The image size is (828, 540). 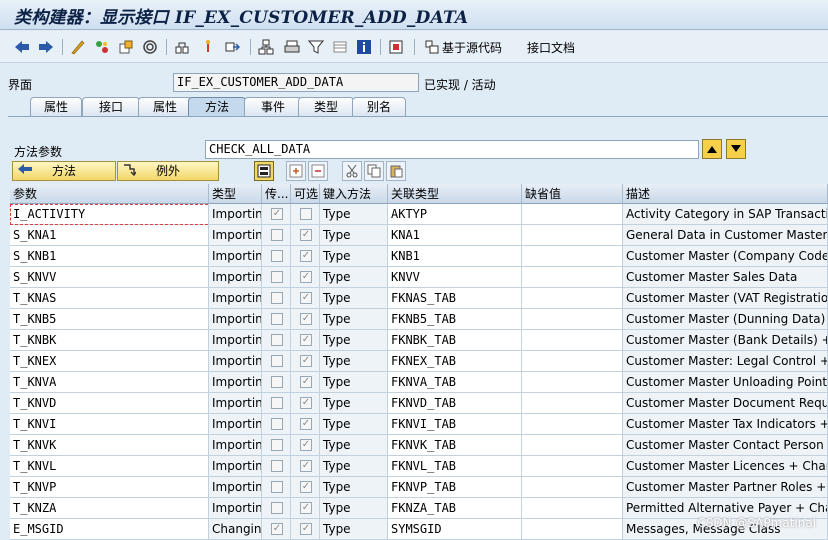 I want to click on tab-properties: 属性, so click(x=56, y=106).